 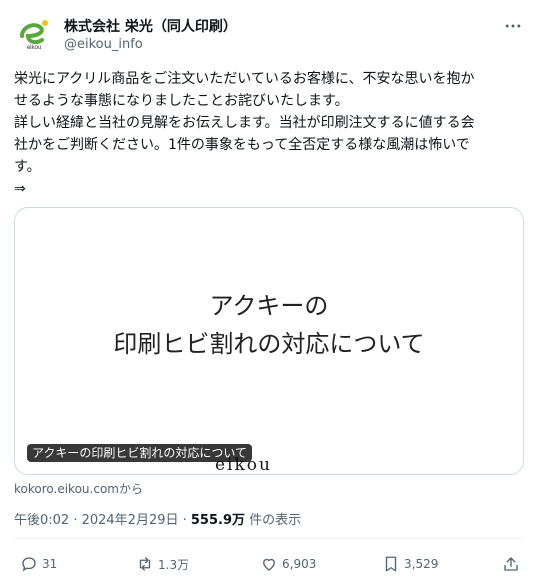 I want to click on views-count: 555.9万, so click(x=218, y=520).